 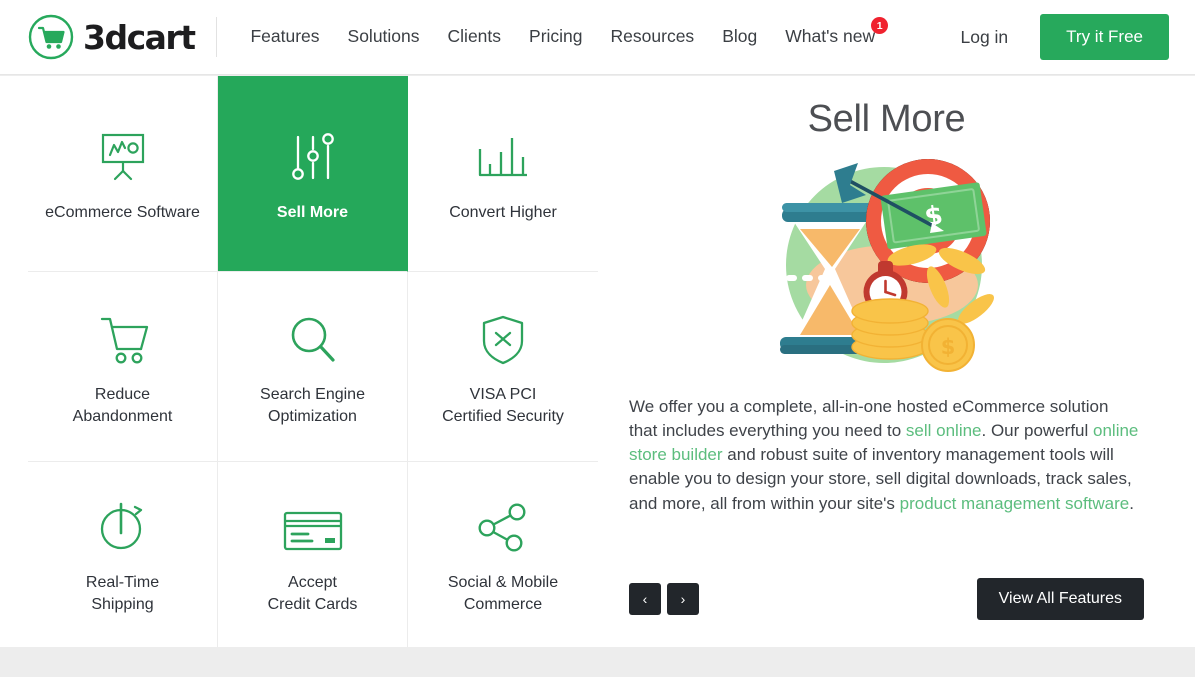 I want to click on tile-sell-more: Sell More, so click(x=313, y=174).